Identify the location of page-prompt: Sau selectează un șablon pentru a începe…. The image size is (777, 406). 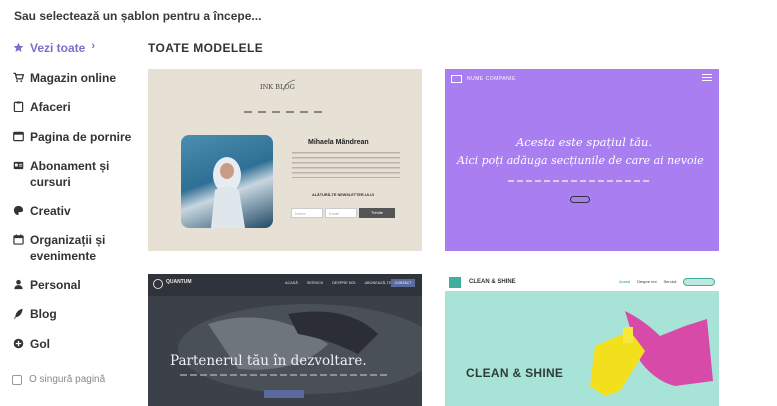
(138, 16).